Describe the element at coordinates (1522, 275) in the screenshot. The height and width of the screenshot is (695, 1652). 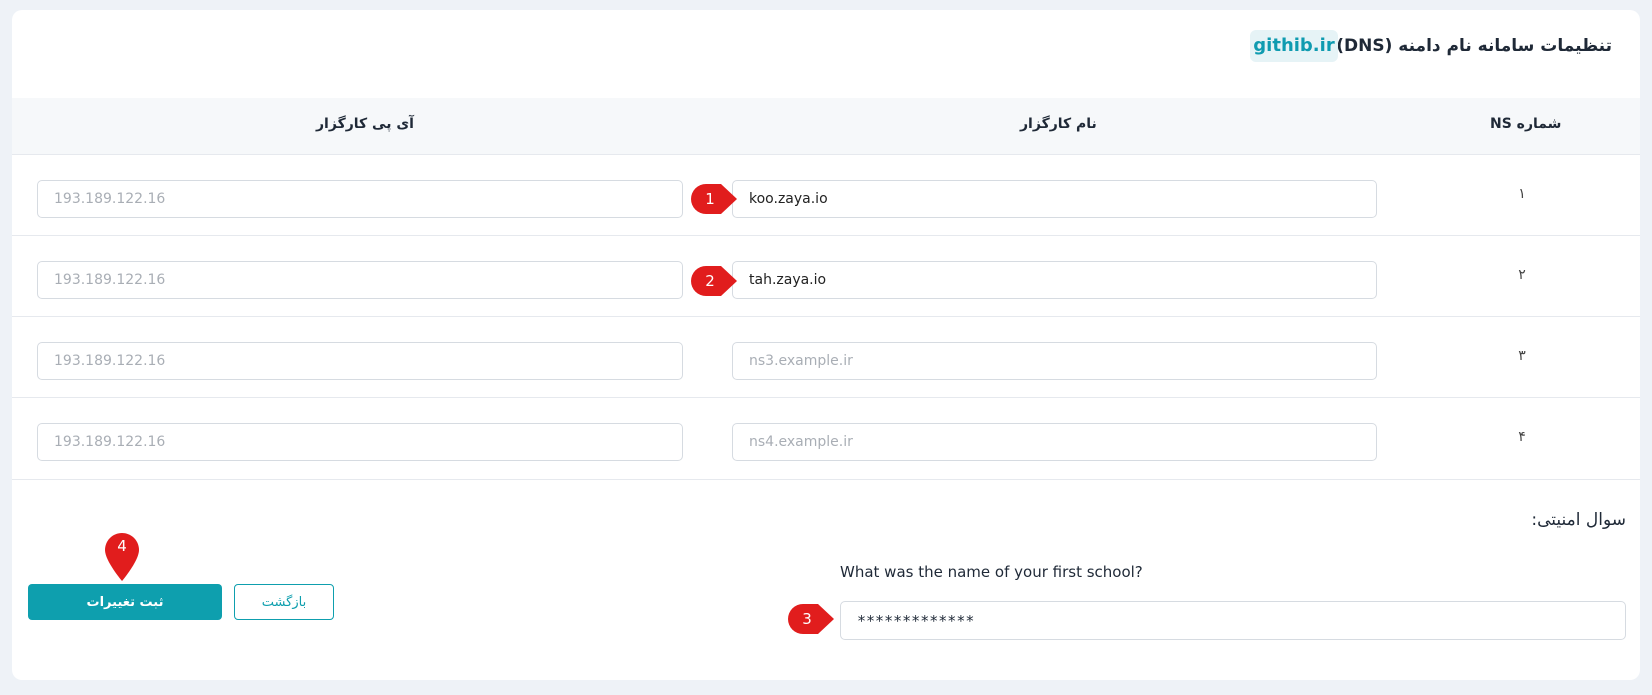
I see `ns-number: ۲` at that location.